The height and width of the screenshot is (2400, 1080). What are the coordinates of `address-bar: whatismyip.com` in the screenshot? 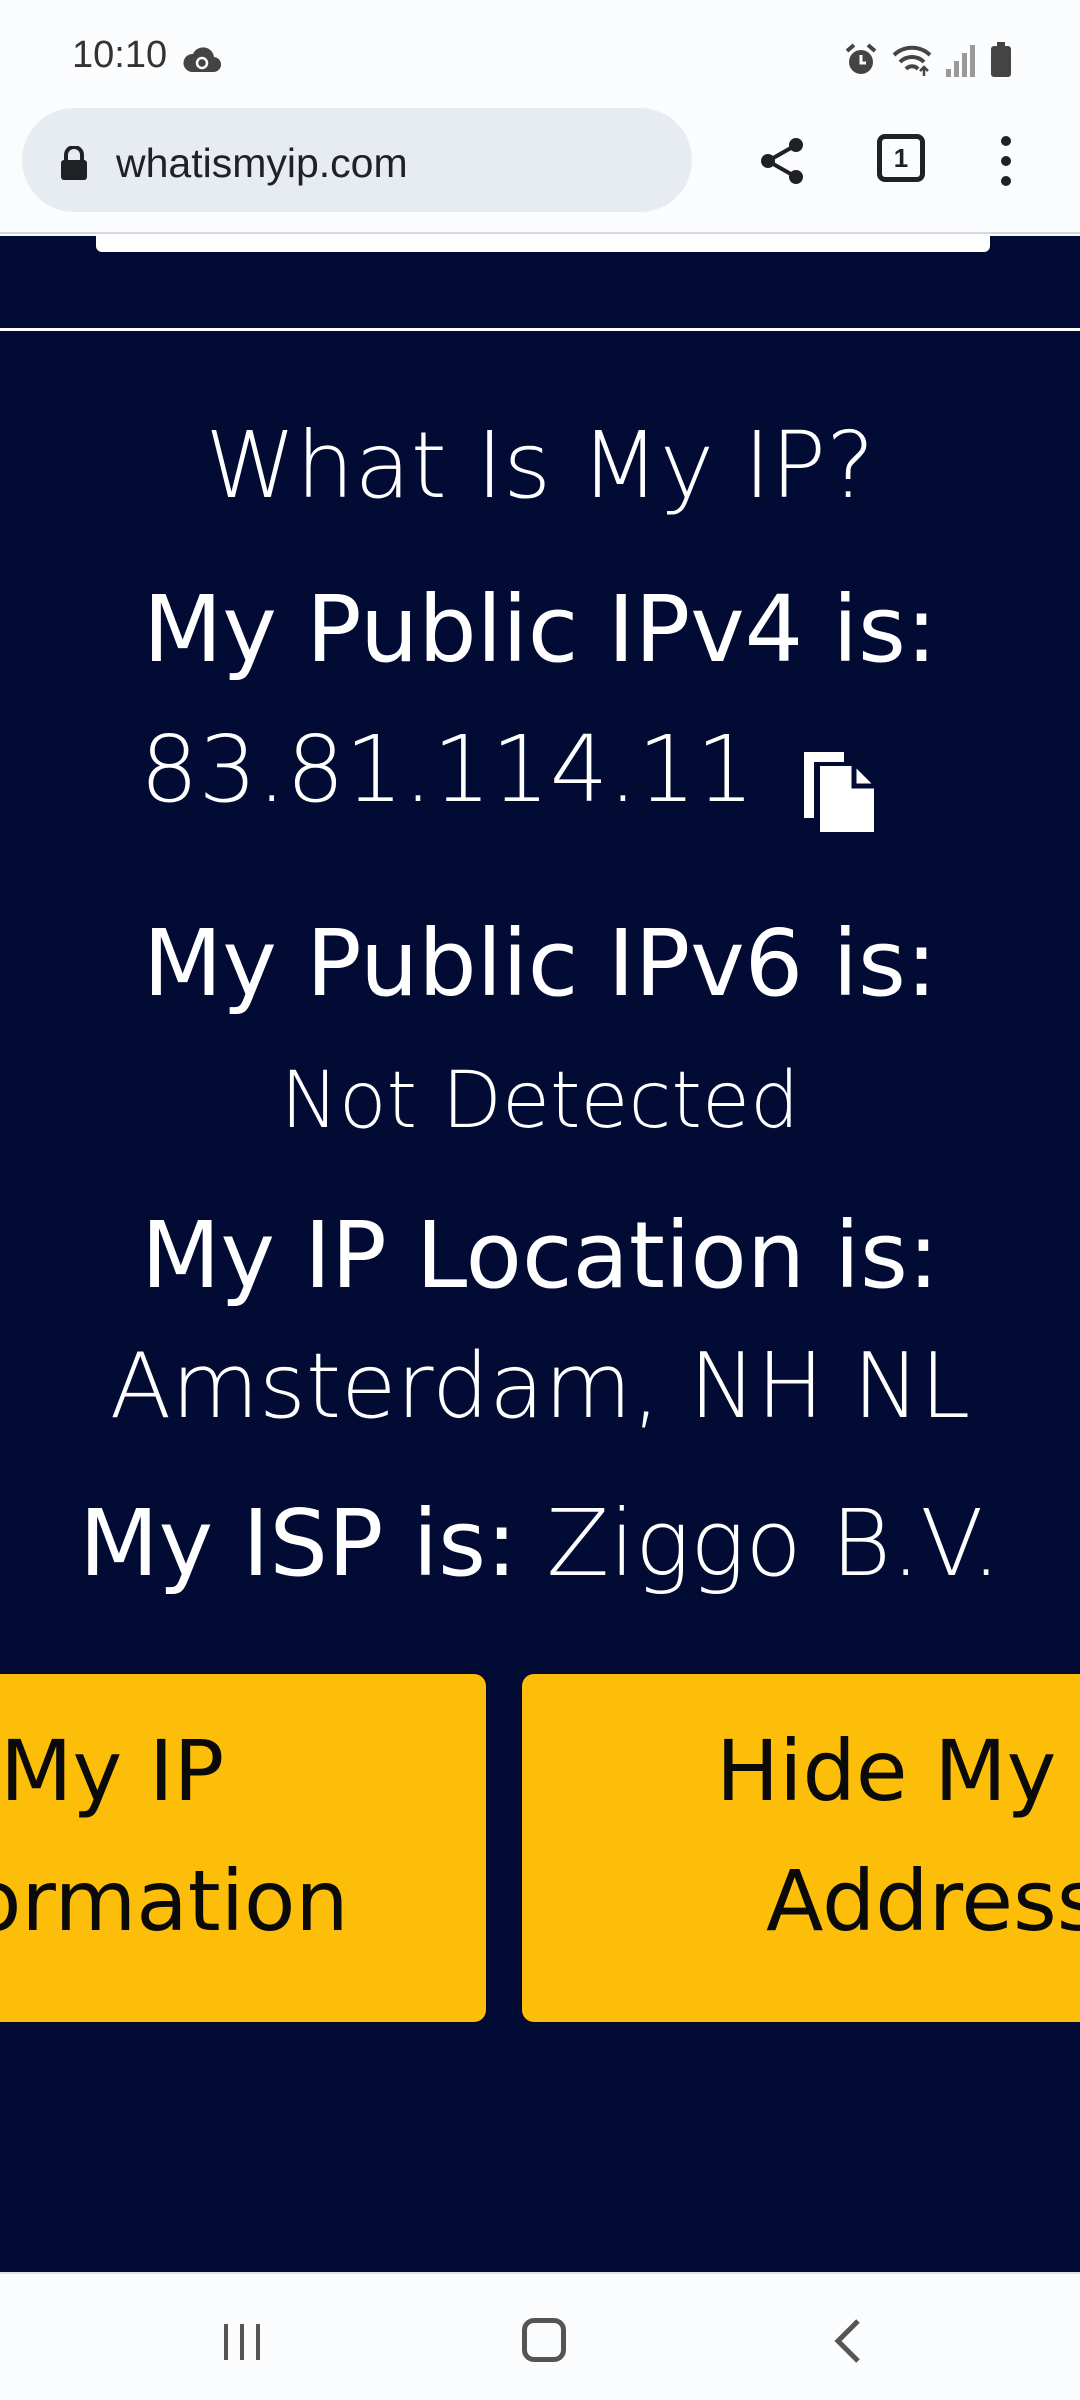 It's located at (357, 160).